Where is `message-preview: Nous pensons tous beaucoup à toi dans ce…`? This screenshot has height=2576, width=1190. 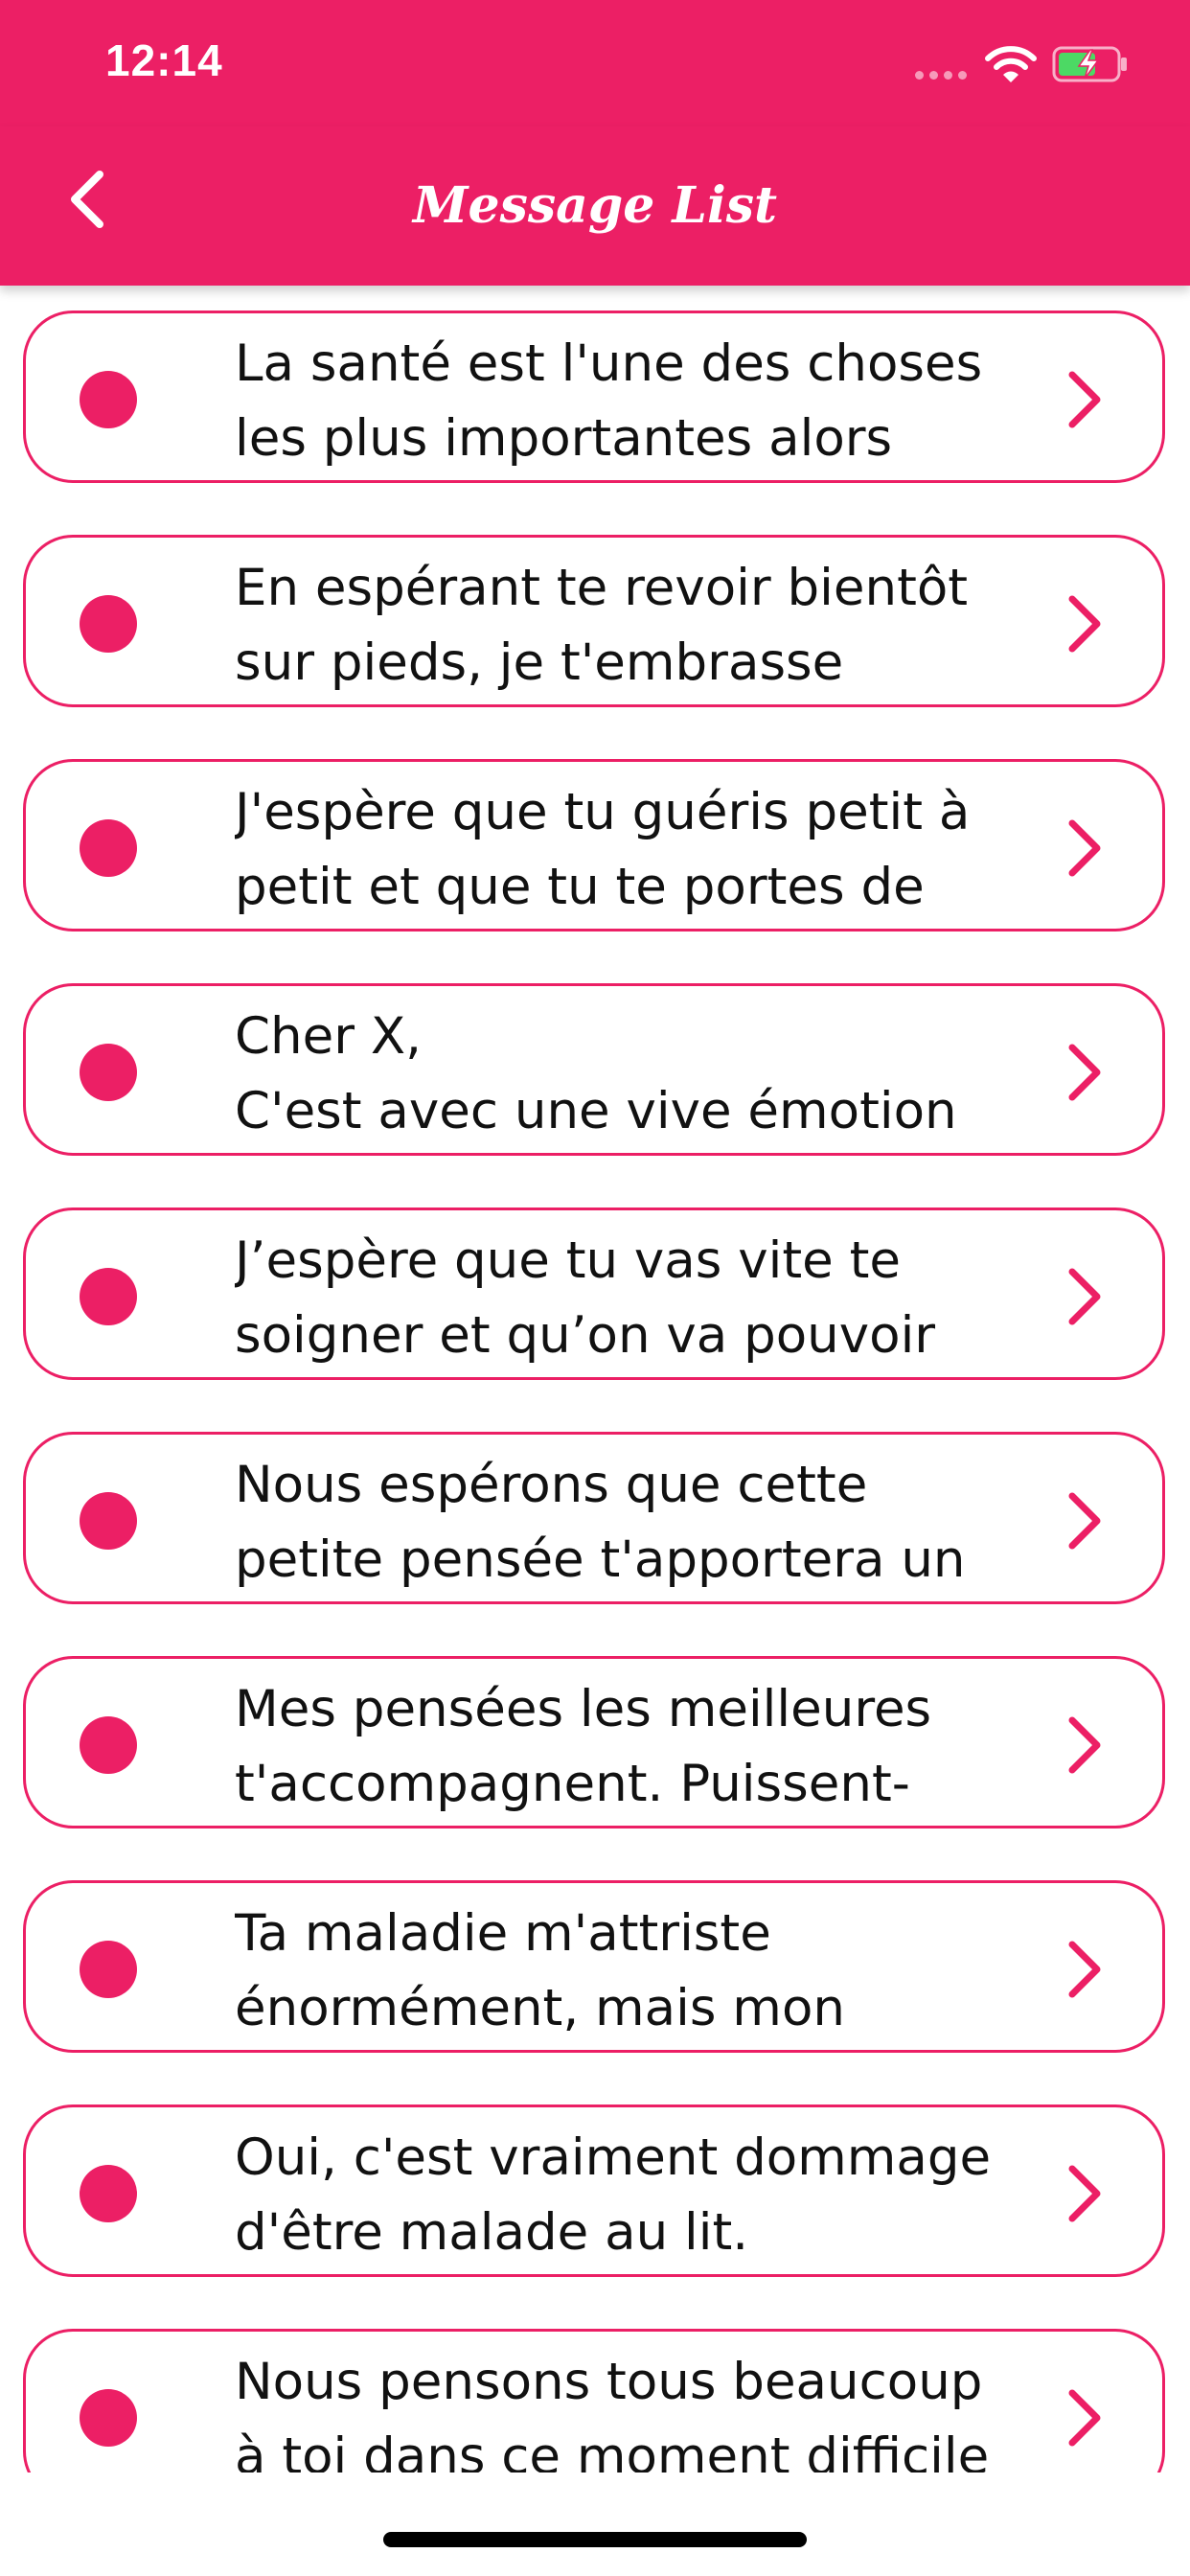 message-preview: Nous pensons tous beaucoup à toi dans ce… is located at coordinates (612, 2412).